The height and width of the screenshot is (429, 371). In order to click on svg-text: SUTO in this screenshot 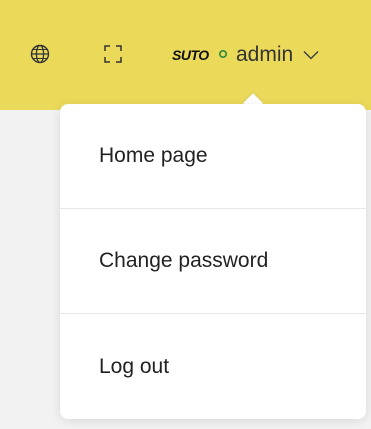, I will do `click(190, 55)`.